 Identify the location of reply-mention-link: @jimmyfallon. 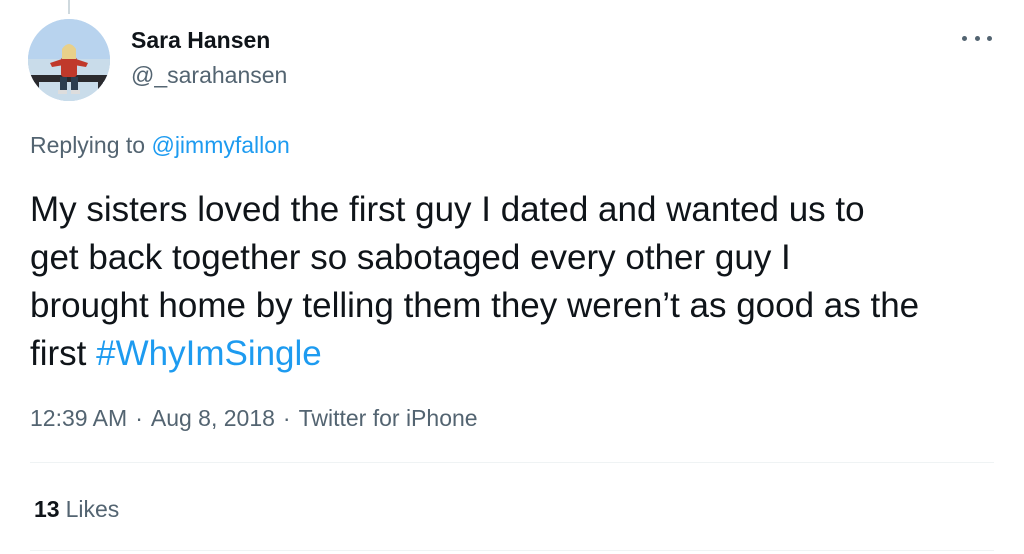
(220, 145).